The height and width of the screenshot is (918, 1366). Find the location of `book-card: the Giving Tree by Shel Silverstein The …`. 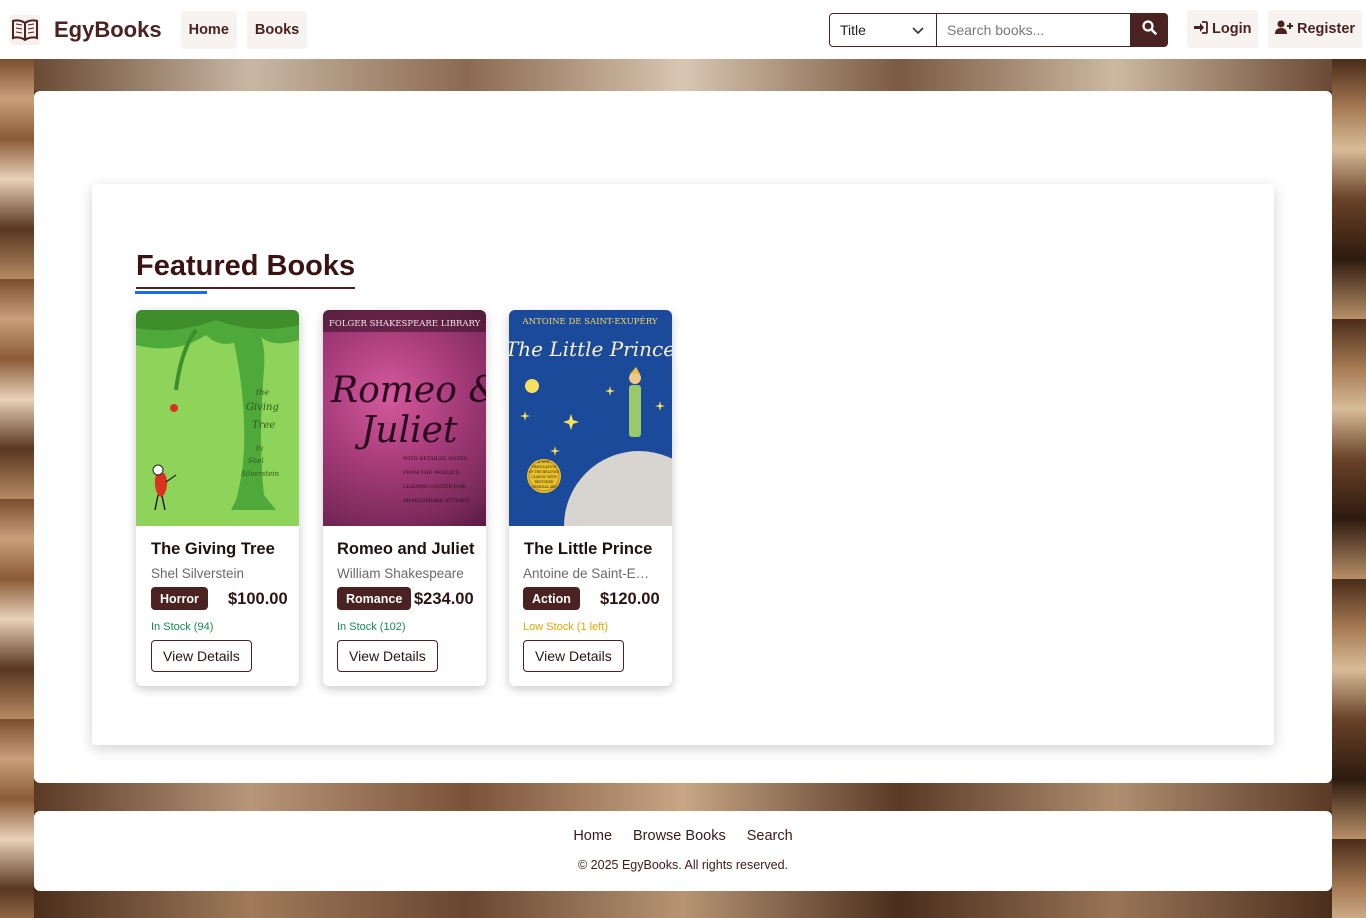

book-card: the Giving Tree by Shel Silverstein The … is located at coordinates (217, 498).